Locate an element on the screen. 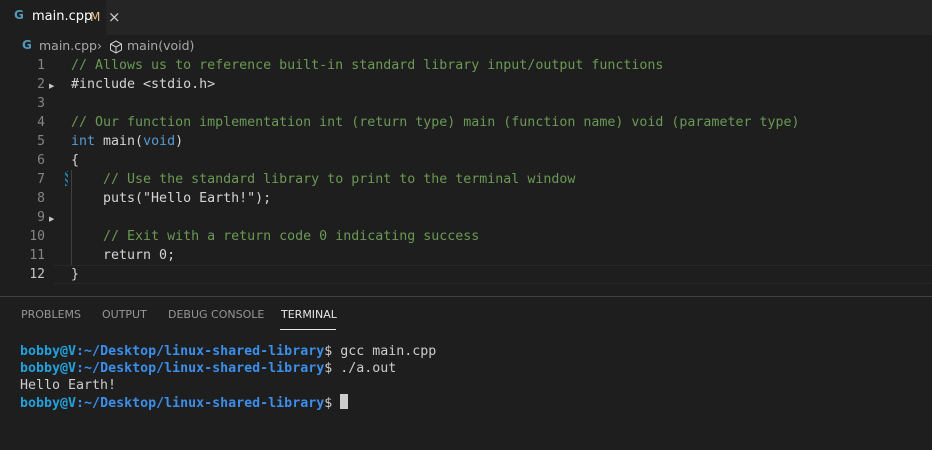  code-line: 5 int main(void) is located at coordinates (466, 141).